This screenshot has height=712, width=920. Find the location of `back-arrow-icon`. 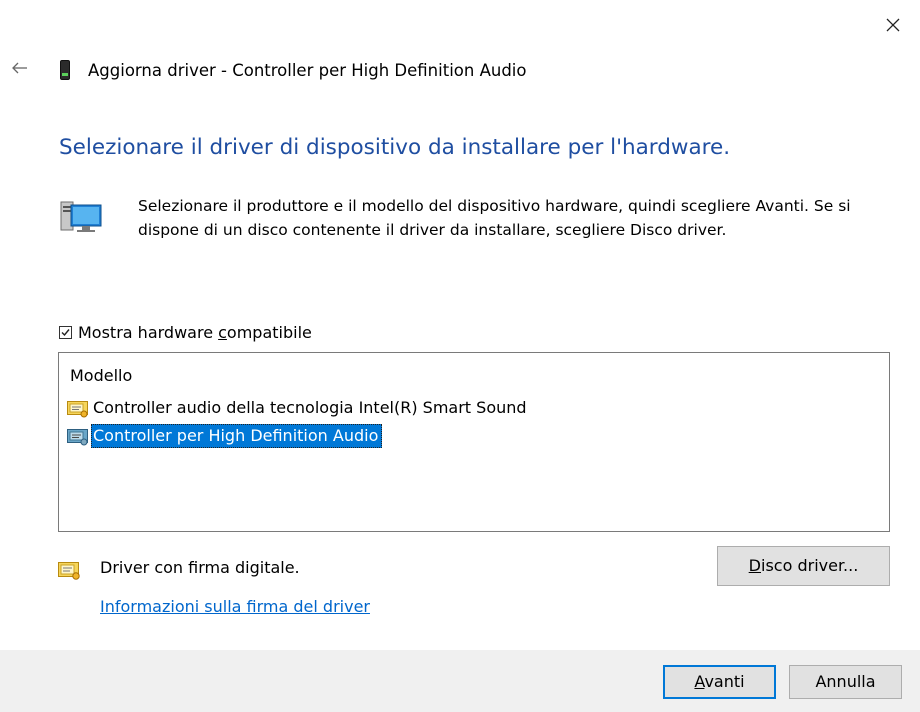

back-arrow-icon is located at coordinates (19, 68).